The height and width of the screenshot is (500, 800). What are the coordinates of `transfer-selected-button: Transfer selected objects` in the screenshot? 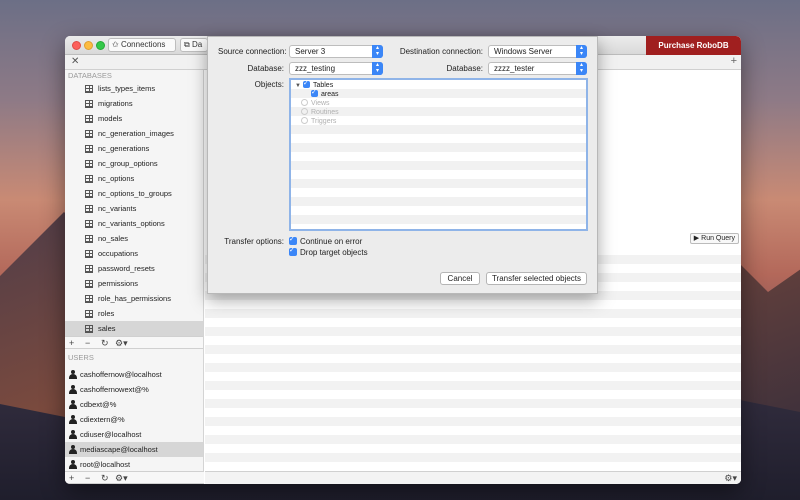 It's located at (536, 278).